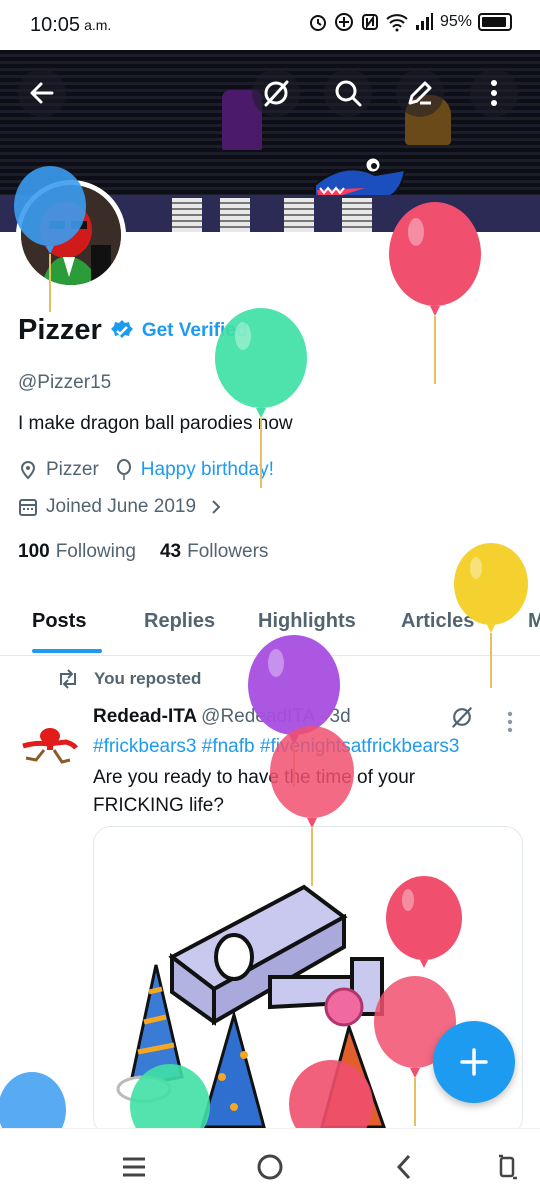 Image resolution: width=540 pixels, height=1200 pixels. What do you see at coordinates (317, 23) in the screenshot?
I see `alarm-icon` at bounding box center [317, 23].